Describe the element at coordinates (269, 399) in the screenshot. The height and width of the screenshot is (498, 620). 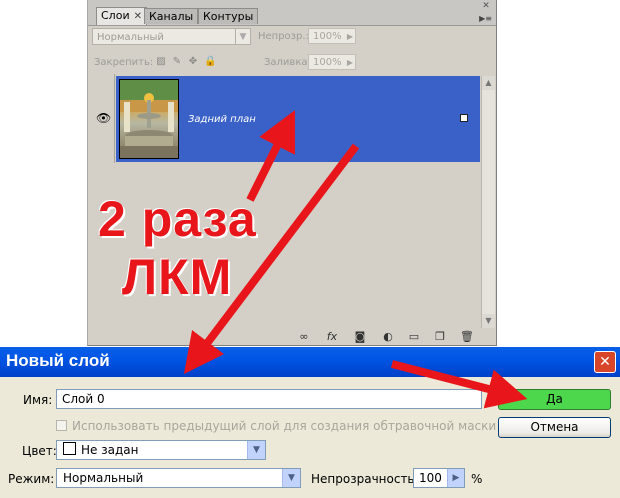
I see `layer-name-input: Слой 0` at that location.